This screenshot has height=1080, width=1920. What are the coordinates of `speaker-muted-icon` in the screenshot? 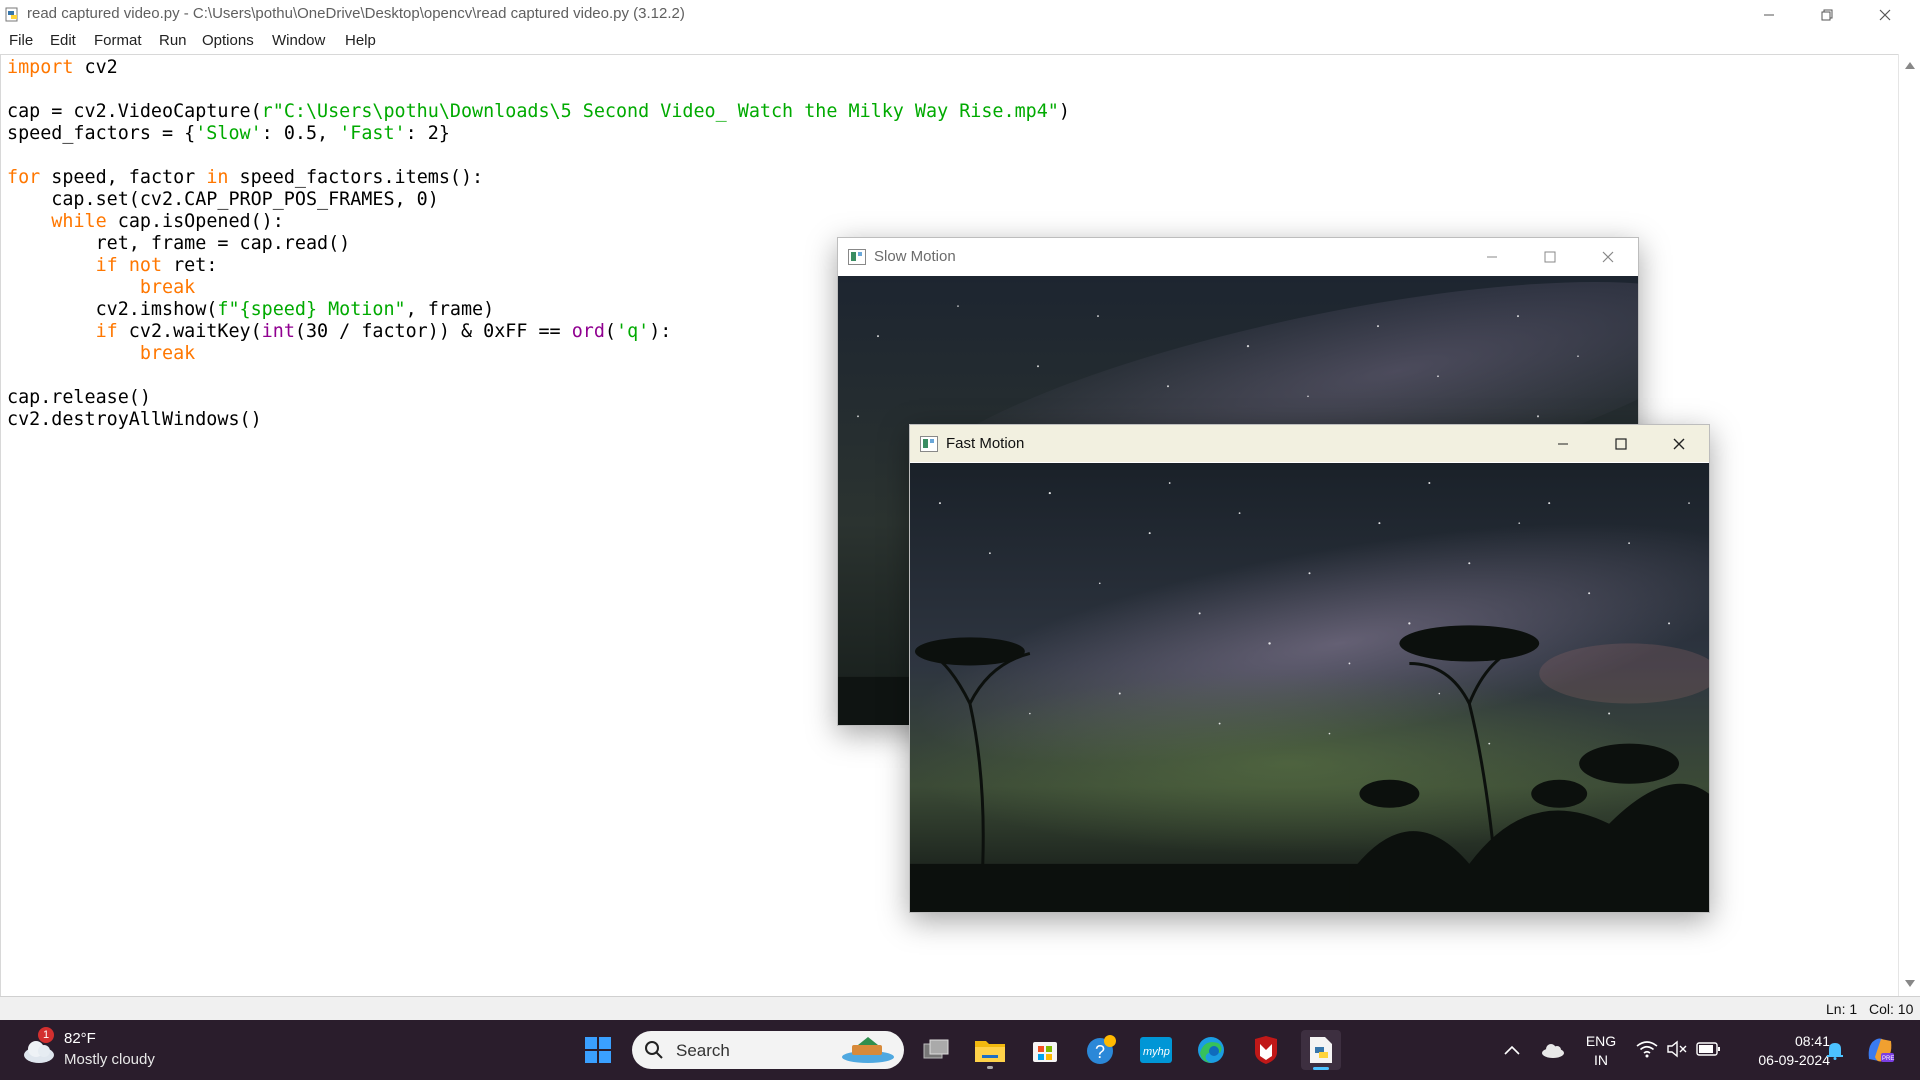 It's located at (1677, 1049).